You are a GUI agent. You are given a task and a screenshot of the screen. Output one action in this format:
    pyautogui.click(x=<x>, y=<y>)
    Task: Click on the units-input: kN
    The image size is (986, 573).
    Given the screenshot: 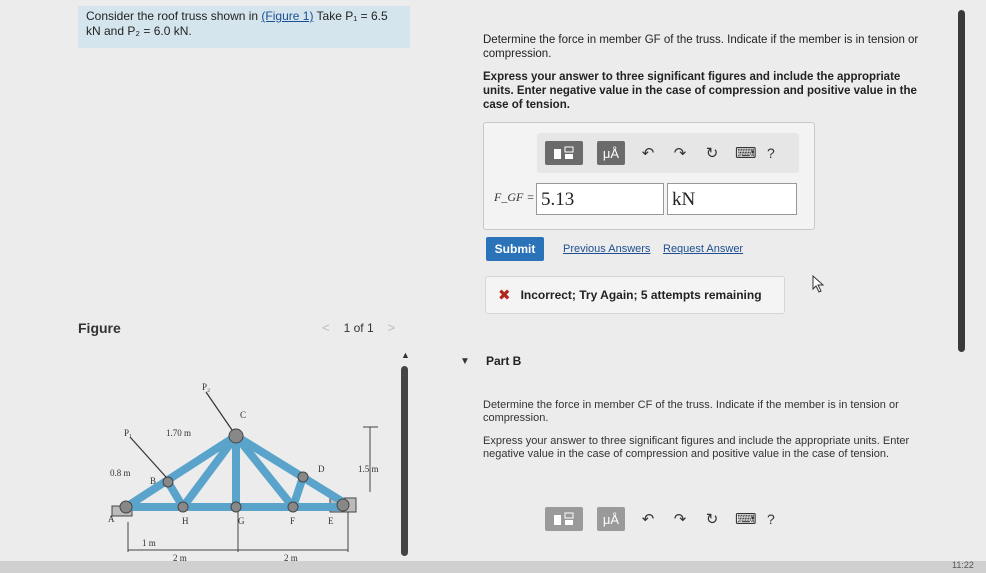 What is the action you would take?
    pyautogui.click(x=732, y=199)
    